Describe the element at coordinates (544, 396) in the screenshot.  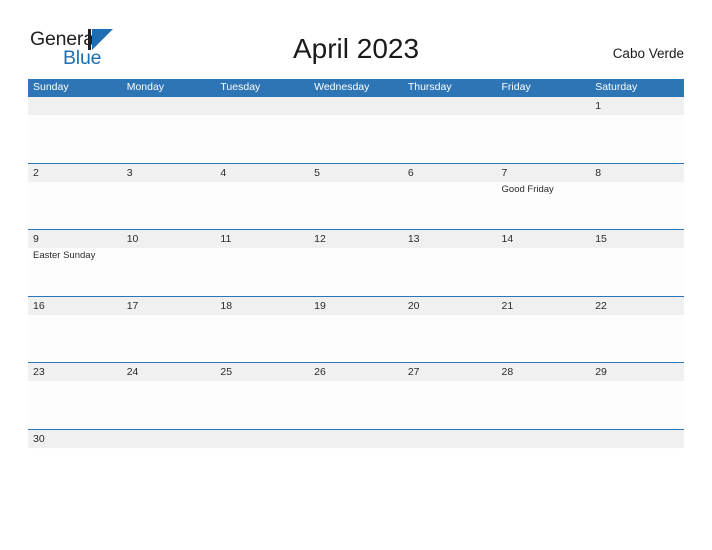
I see `day-cell: 28` at that location.